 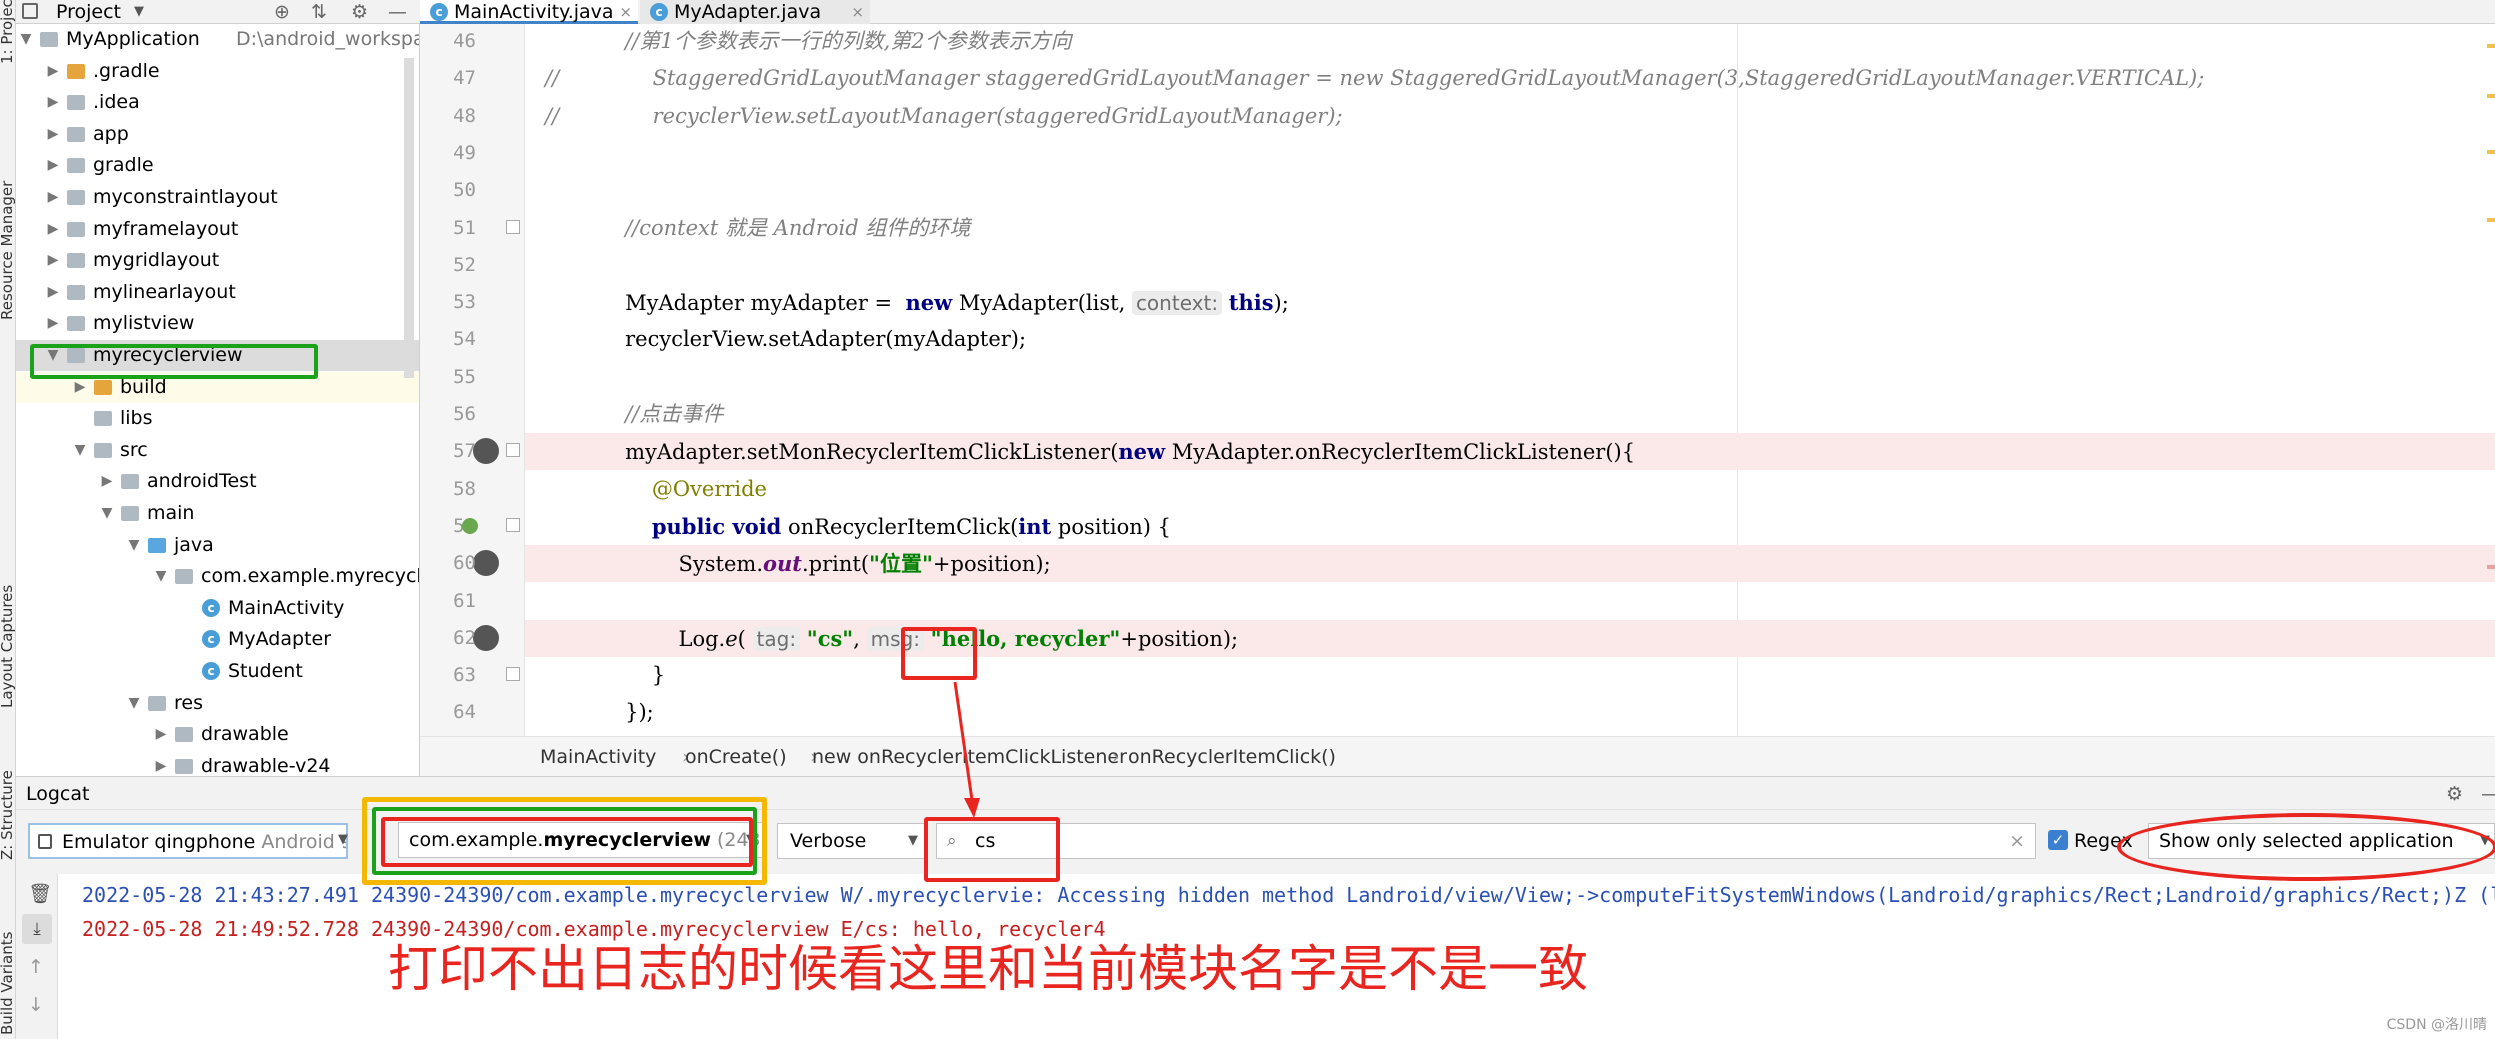 What do you see at coordinates (217, 323) in the screenshot?
I see `tree-item: ▶ mylistview` at bounding box center [217, 323].